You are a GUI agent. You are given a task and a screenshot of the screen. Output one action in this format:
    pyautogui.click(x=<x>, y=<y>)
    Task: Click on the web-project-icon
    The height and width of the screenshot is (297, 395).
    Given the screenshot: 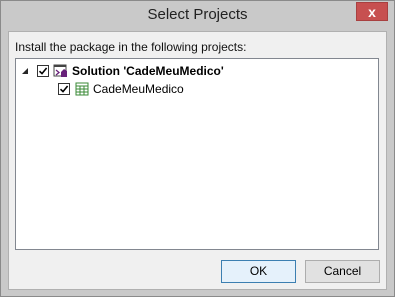 What is the action you would take?
    pyautogui.click(x=82, y=89)
    